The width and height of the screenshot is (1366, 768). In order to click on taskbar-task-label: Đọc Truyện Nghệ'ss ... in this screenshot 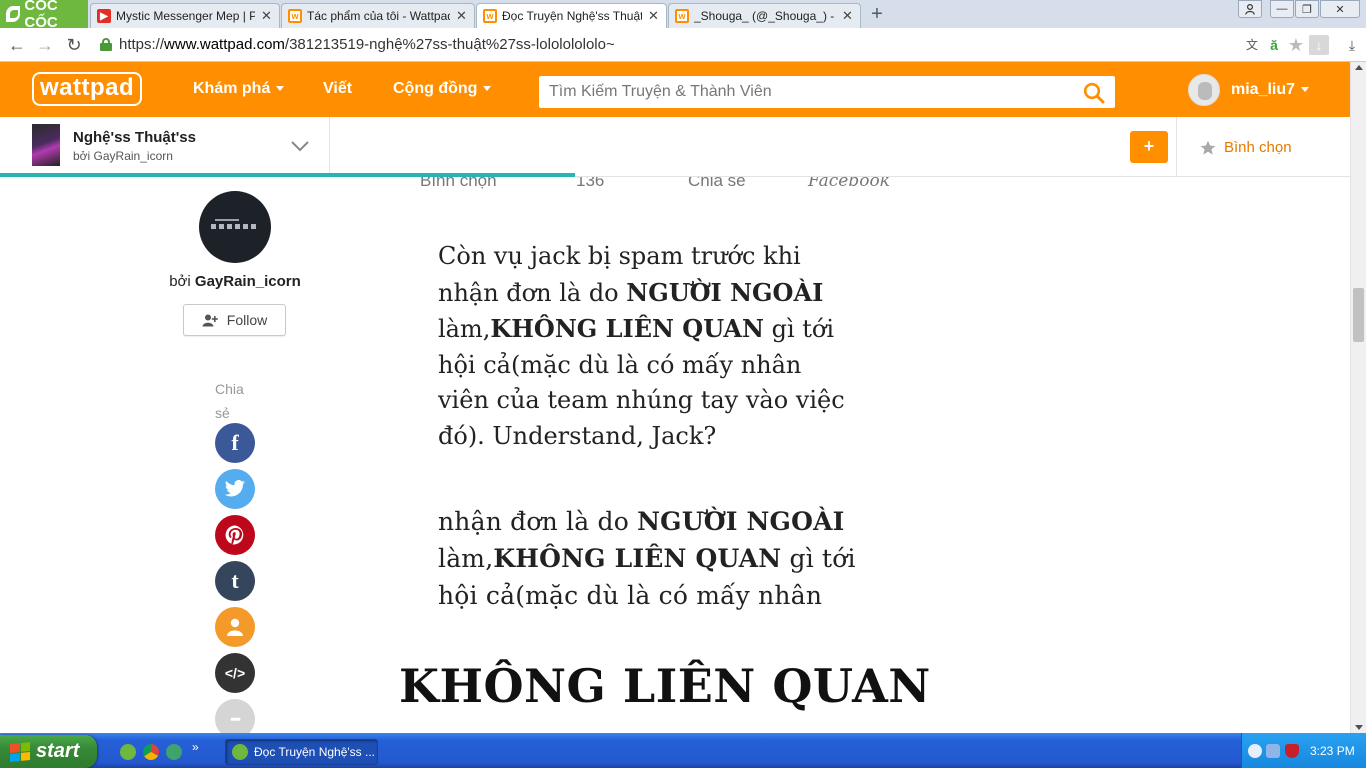, I will do `click(315, 752)`.